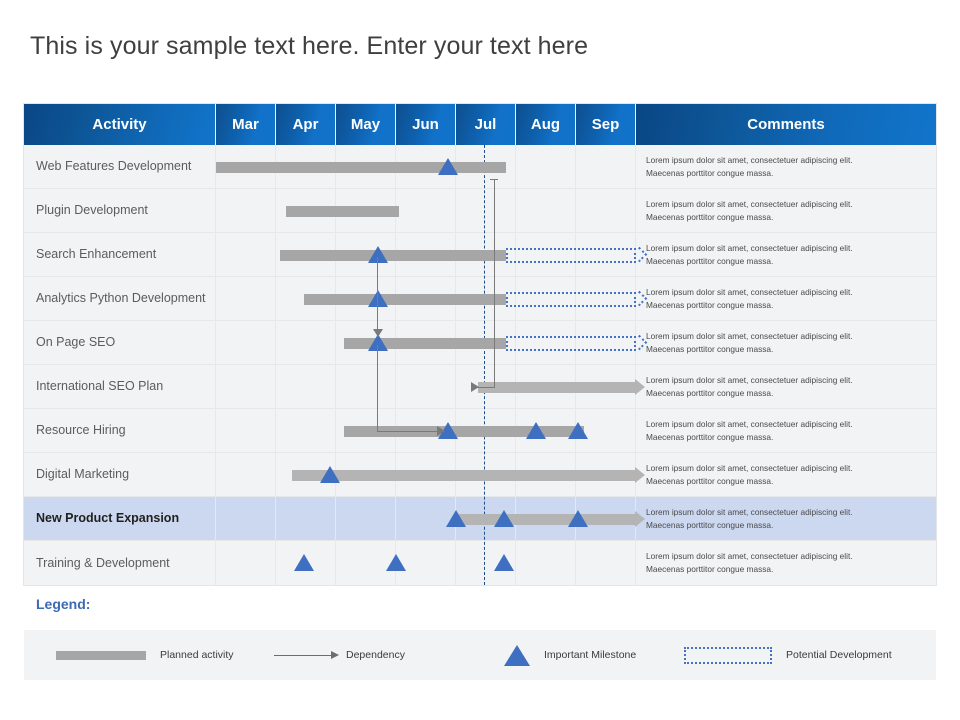  I want to click on legend-item-potential-development: Potential Development, so click(788, 655).